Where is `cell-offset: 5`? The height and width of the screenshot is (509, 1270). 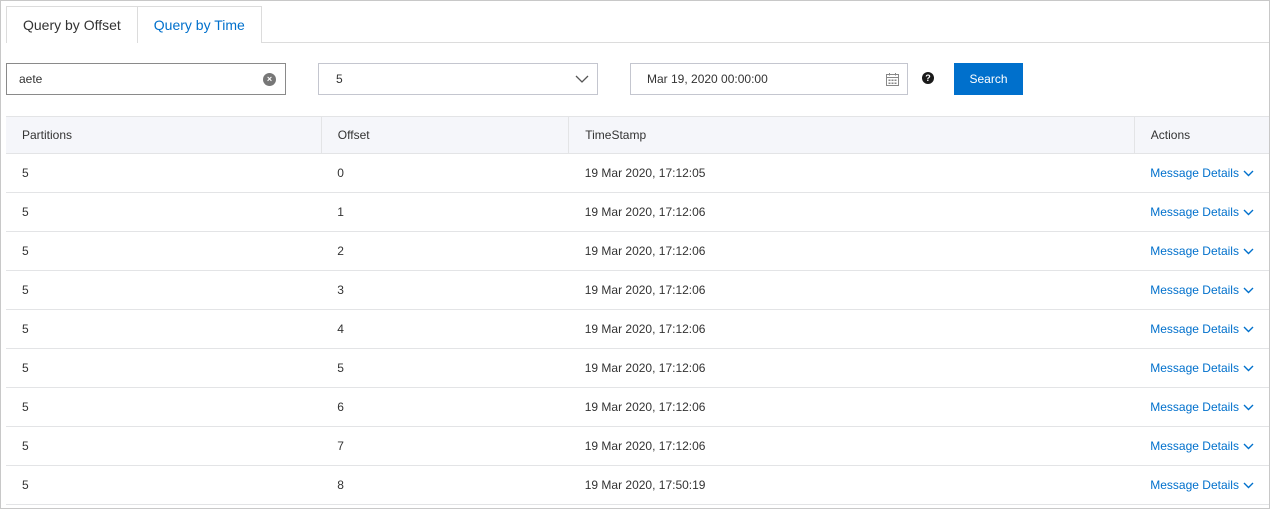 cell-offset: 5 is located at coordinates (340, 368).